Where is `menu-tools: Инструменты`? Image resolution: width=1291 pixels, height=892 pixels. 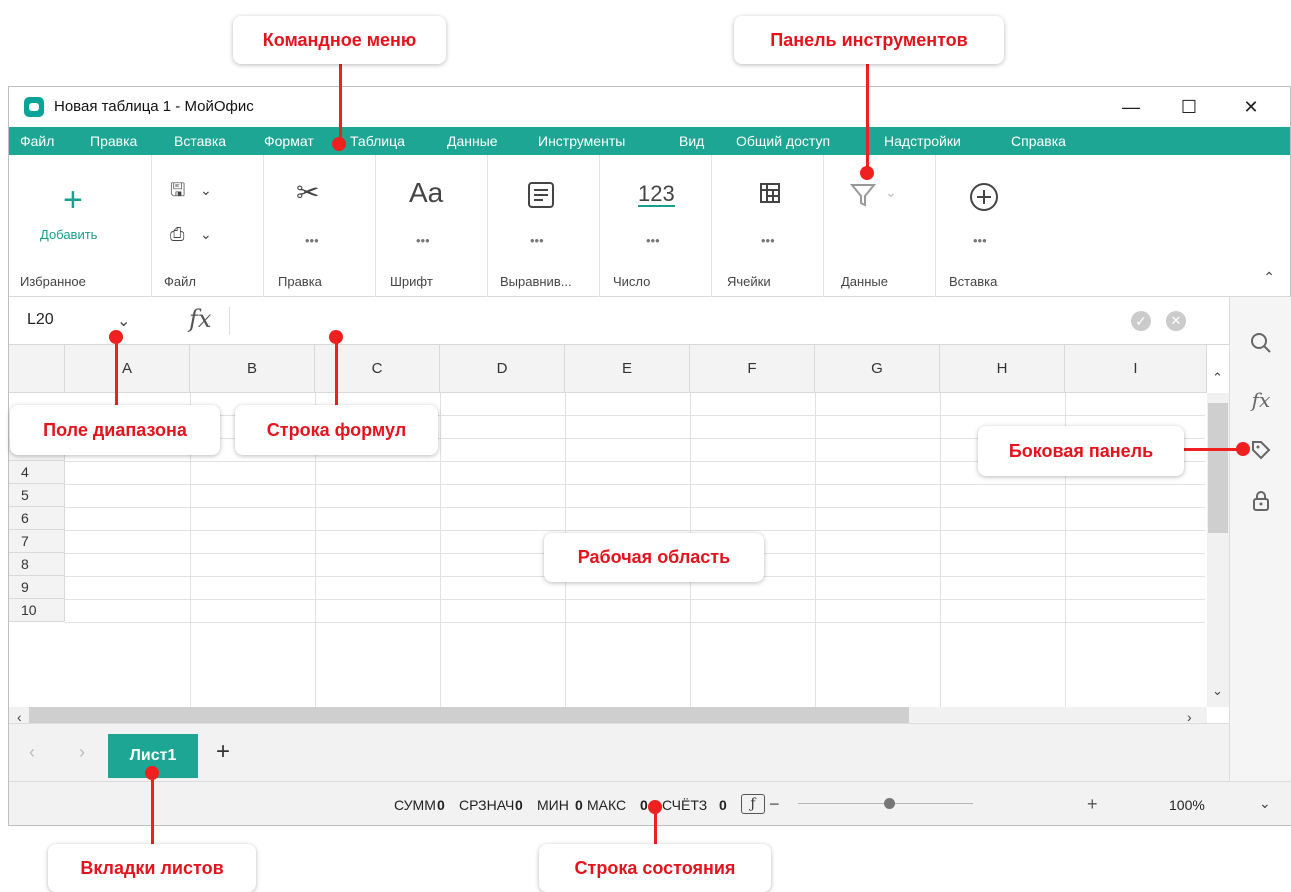
menu-tools: Инструменты is located at coordinates (581, 141).